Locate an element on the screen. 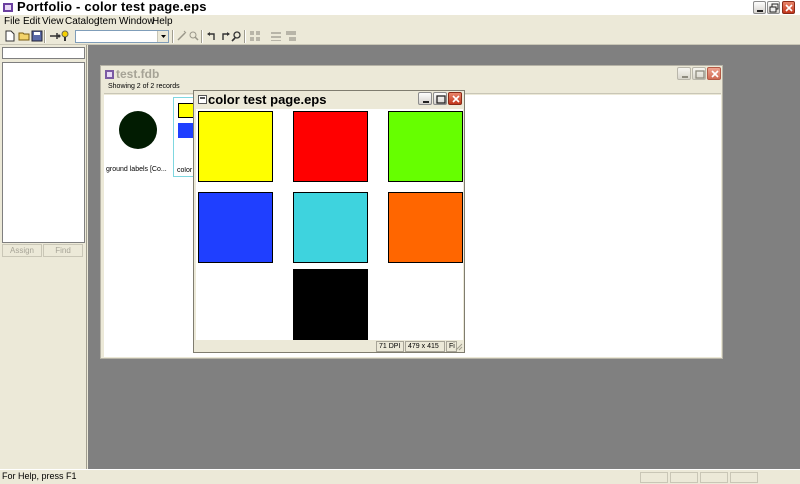 The height and width of the screenshot is (484, 800). catalog-icon is located at coordinates (109, 74).